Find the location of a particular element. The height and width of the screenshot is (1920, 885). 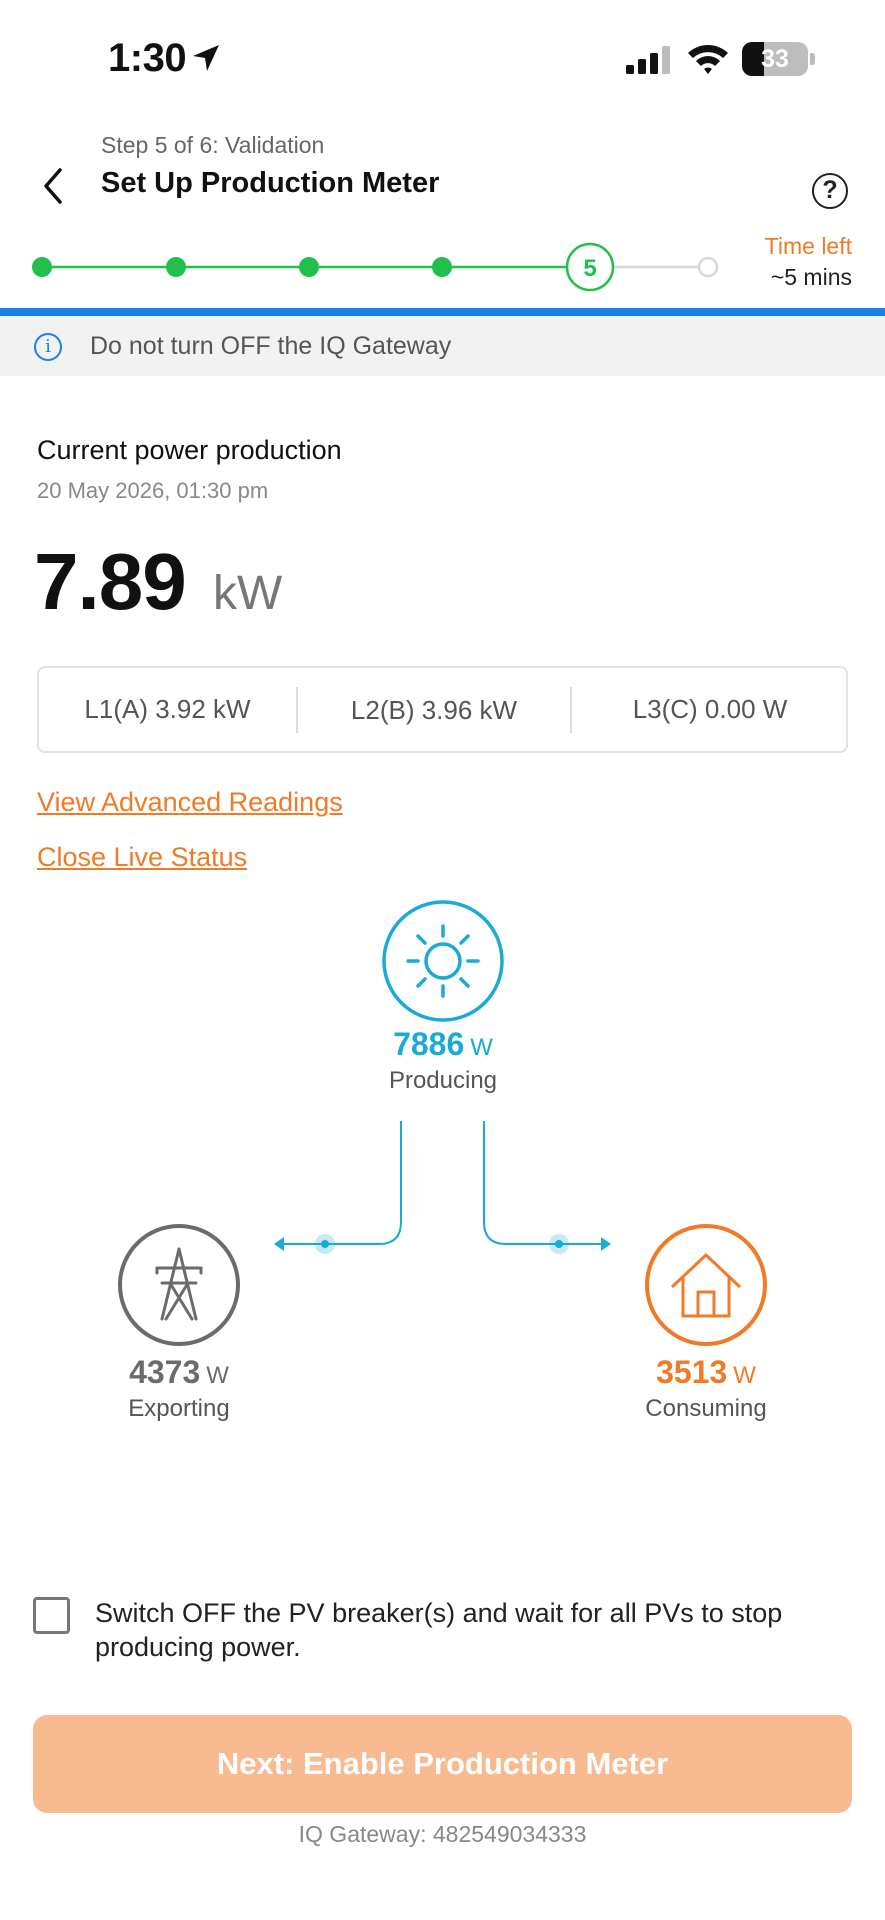

phase-l1: L1(A) 3.92 kW is located at coordinates (167, 709).